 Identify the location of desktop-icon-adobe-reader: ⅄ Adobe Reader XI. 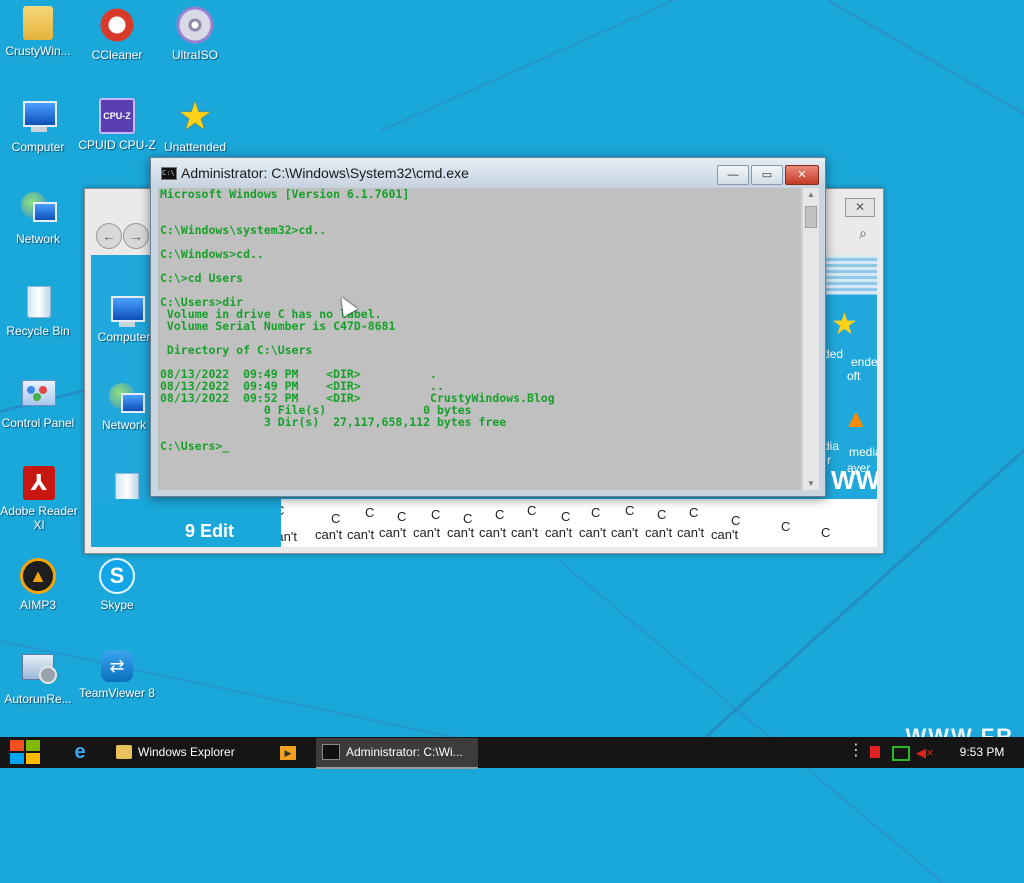
(40, 499).